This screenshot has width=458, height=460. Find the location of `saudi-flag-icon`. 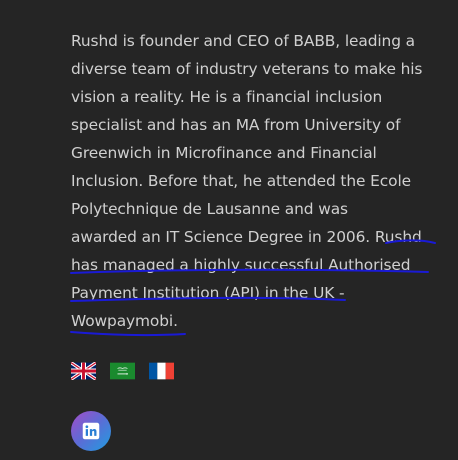

saudi-flag-icon is located at coordinates (122, 371).